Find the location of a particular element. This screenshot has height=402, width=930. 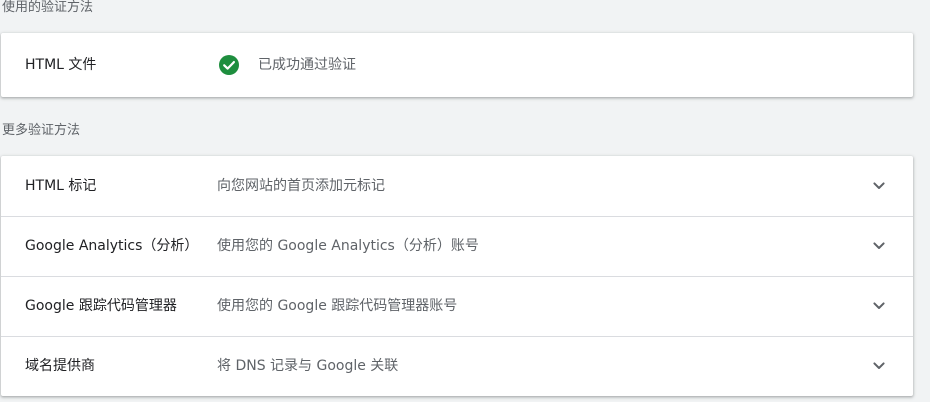

used-methods-heading: 使用的验证方法 is located at coordinates (48, 7).